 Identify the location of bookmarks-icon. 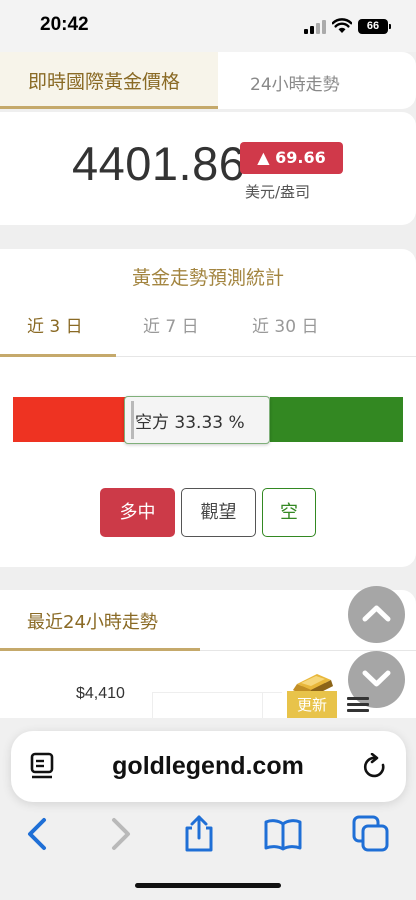
(283, 834).